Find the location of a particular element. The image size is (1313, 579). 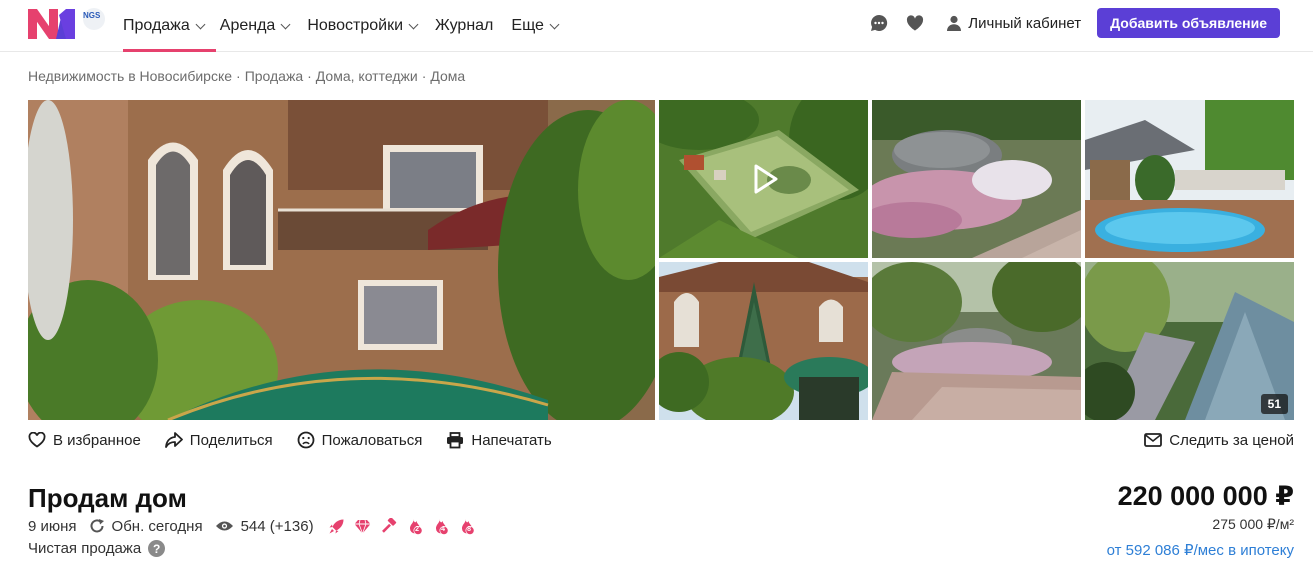

video-thumbnail is located at coordinates (763, 179).